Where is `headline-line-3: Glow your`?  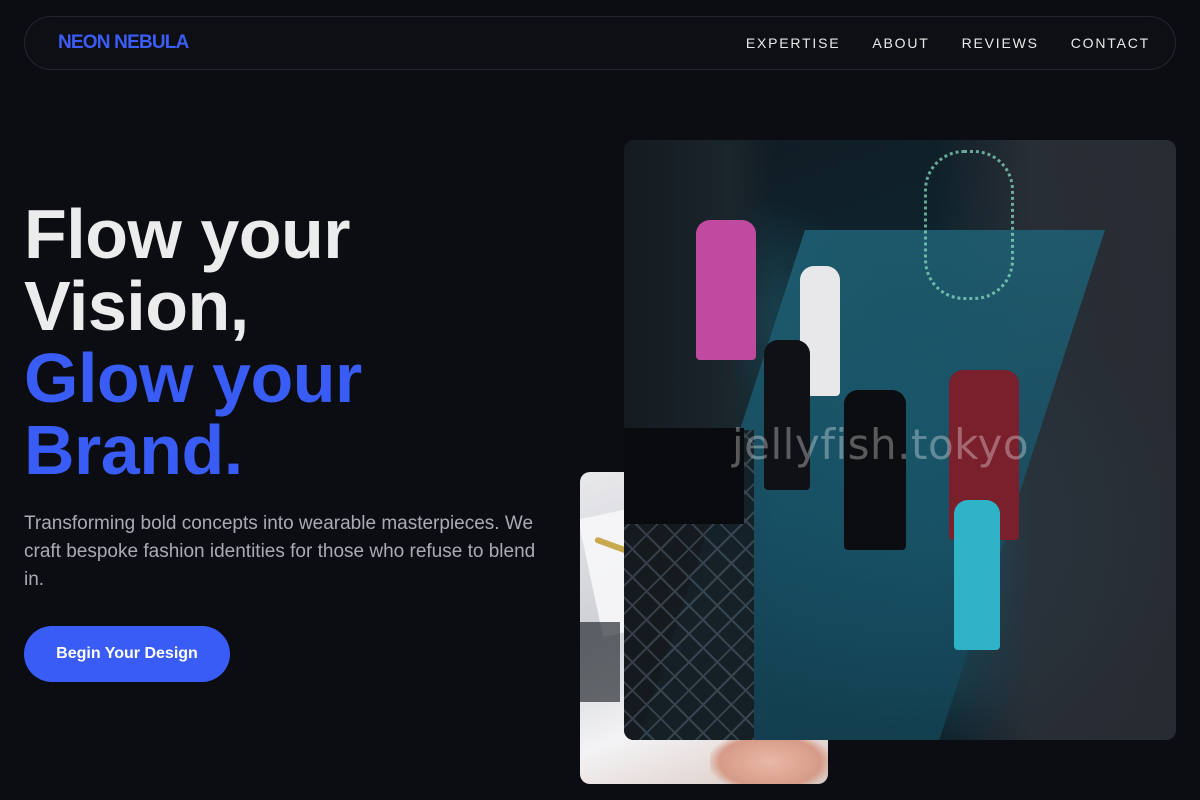 headline-line-3: Glow your is located at coordinates (193, 378).